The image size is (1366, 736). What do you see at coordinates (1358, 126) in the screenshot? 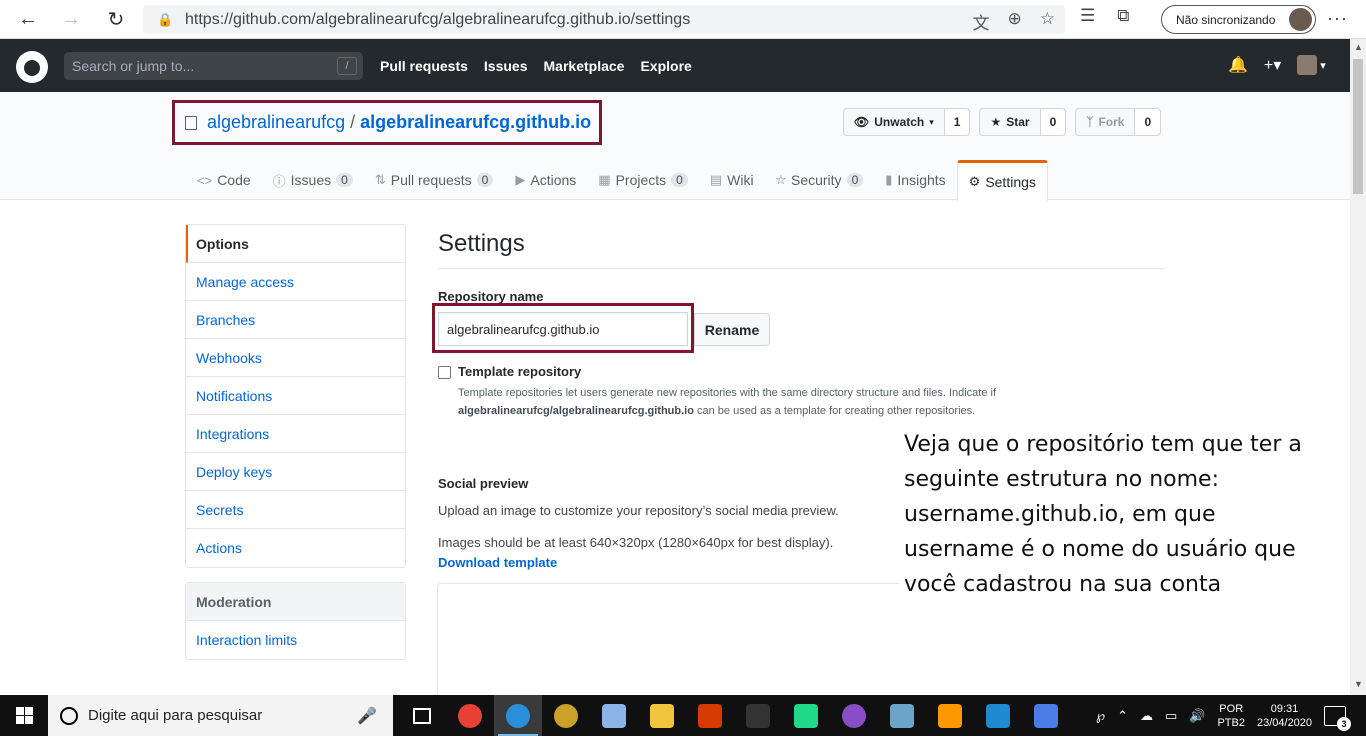
I see `scroll-thumb` at bounding box center [1358, 126].